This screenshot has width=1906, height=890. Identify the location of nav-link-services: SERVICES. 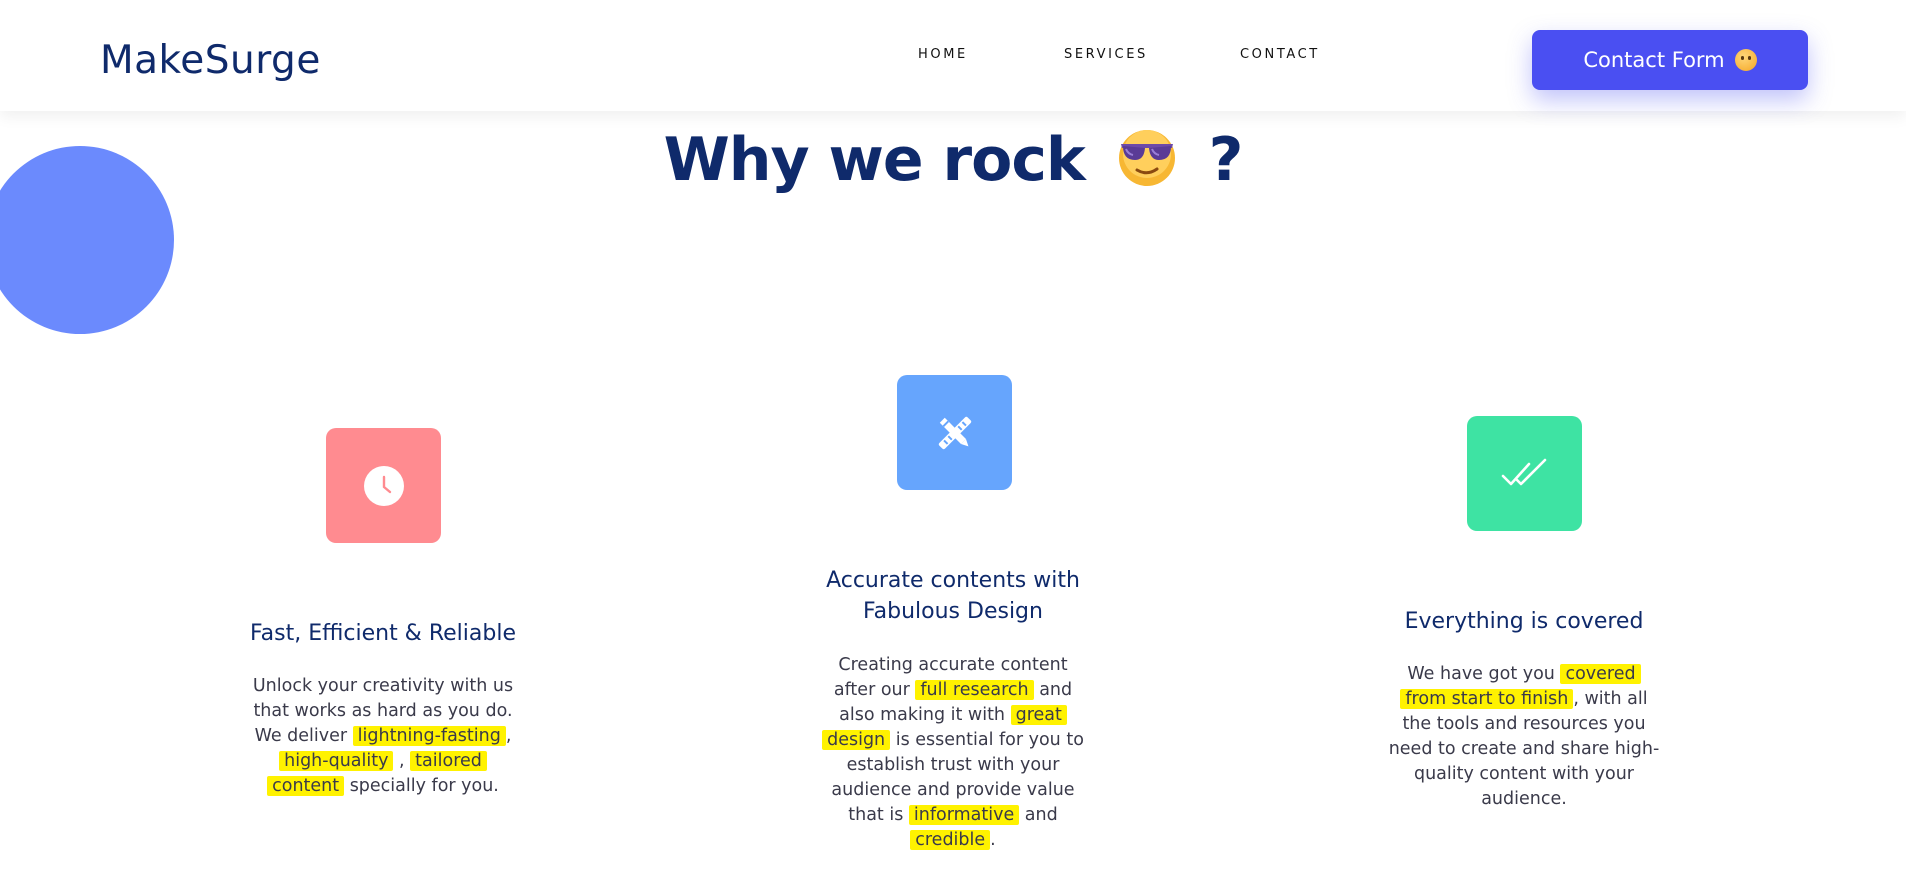
(1106, 54).